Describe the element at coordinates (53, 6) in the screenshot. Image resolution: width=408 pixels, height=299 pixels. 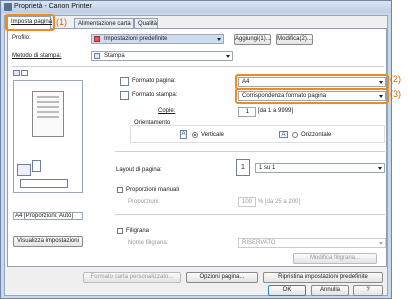
I see `window-title: Proprietà - Canon Printer` at that location.